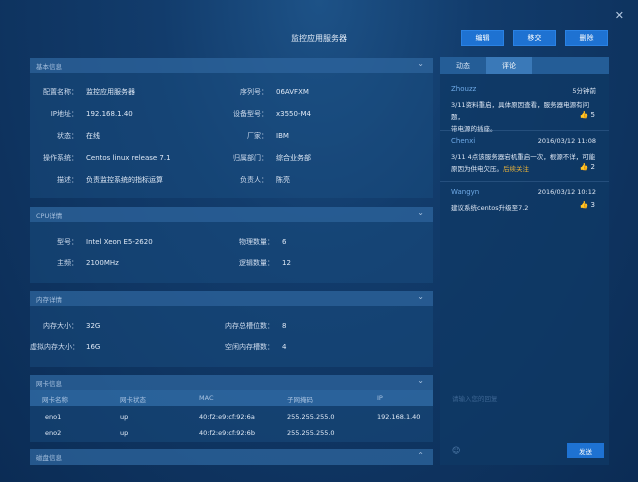 Image resolution: width=638 pixels, height=482 pixels. I want to click on like-button: 👍 3, so click(587, 205).